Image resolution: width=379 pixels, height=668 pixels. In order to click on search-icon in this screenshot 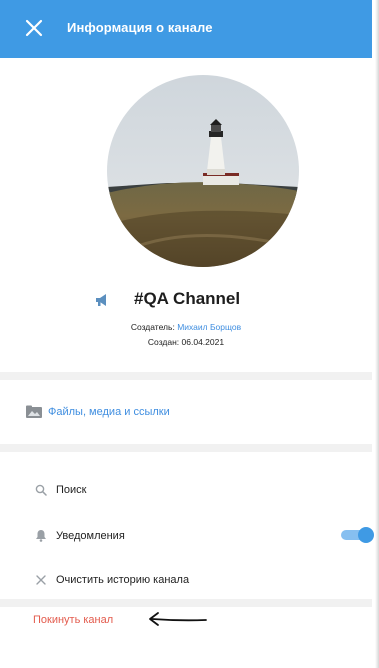, I will do `click(41, 490)`.